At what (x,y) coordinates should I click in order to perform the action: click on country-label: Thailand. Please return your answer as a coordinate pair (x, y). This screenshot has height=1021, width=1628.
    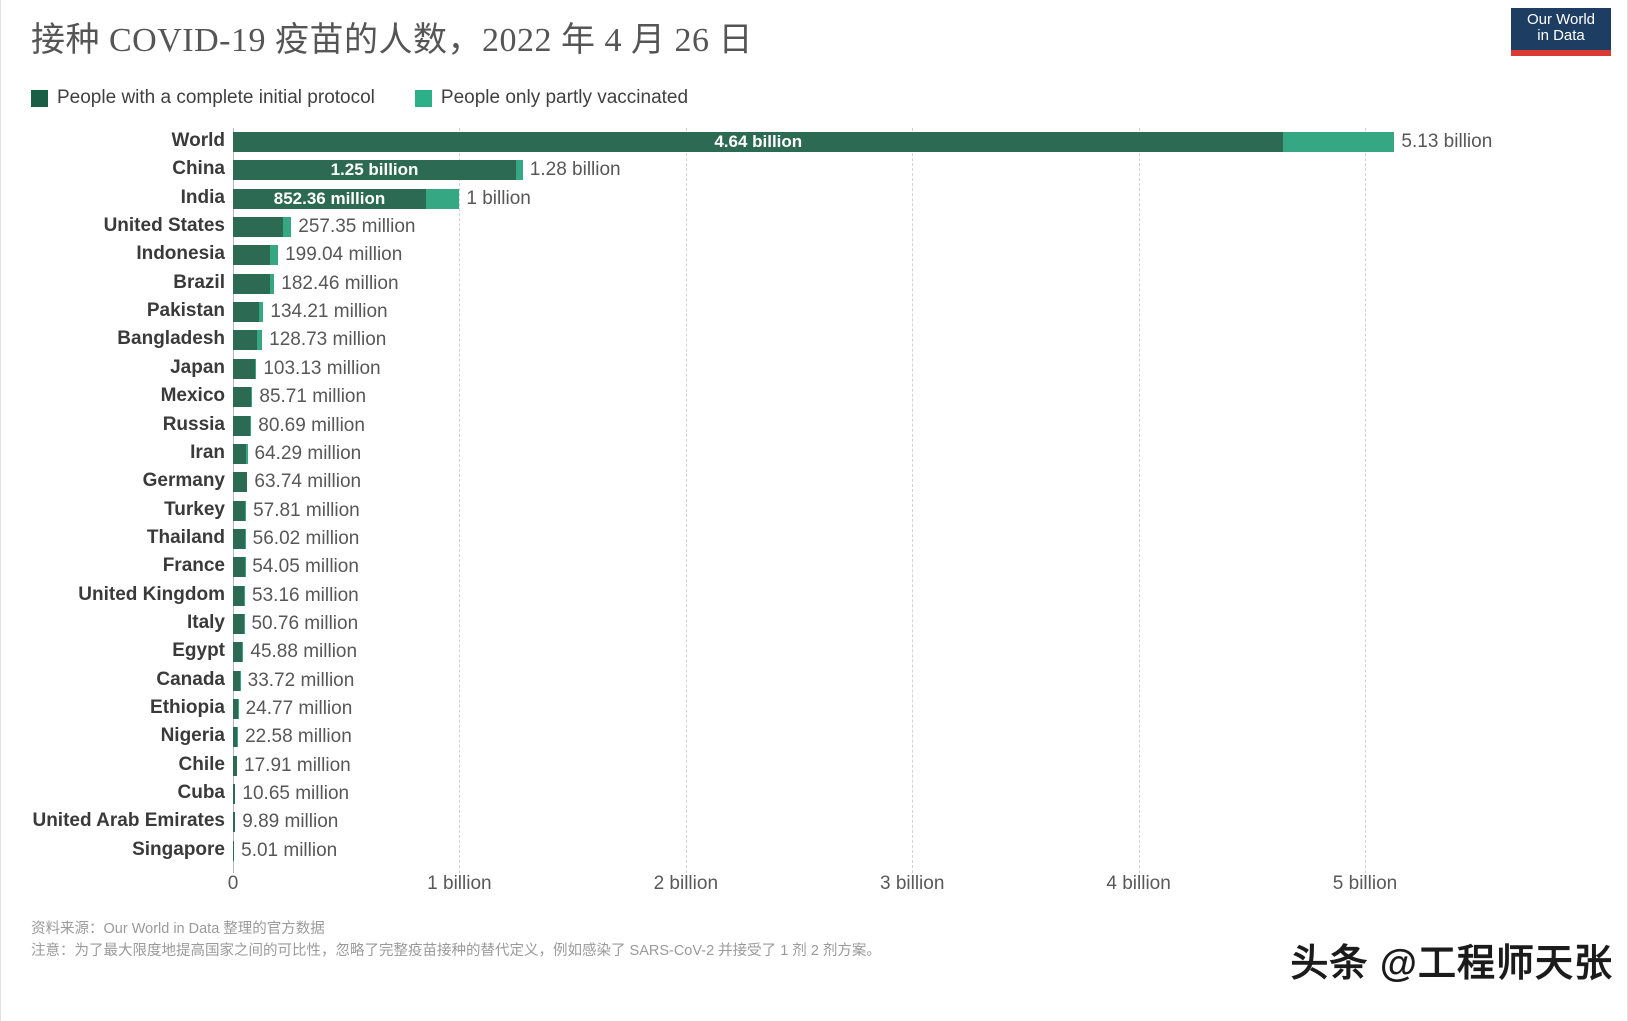
    Looking at the image, I should click on (185, 537).